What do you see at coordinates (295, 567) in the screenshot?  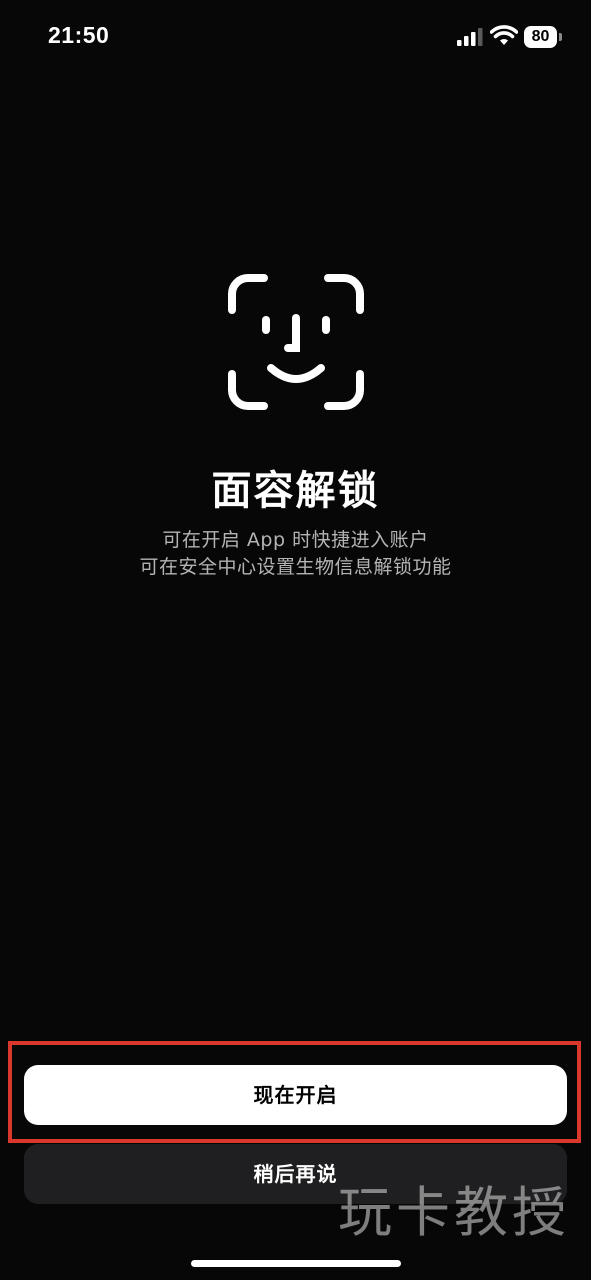 I see `subtitle-line-2: 可在安全中心设置生物信息解锁功能` at bounding box center [295, 567].